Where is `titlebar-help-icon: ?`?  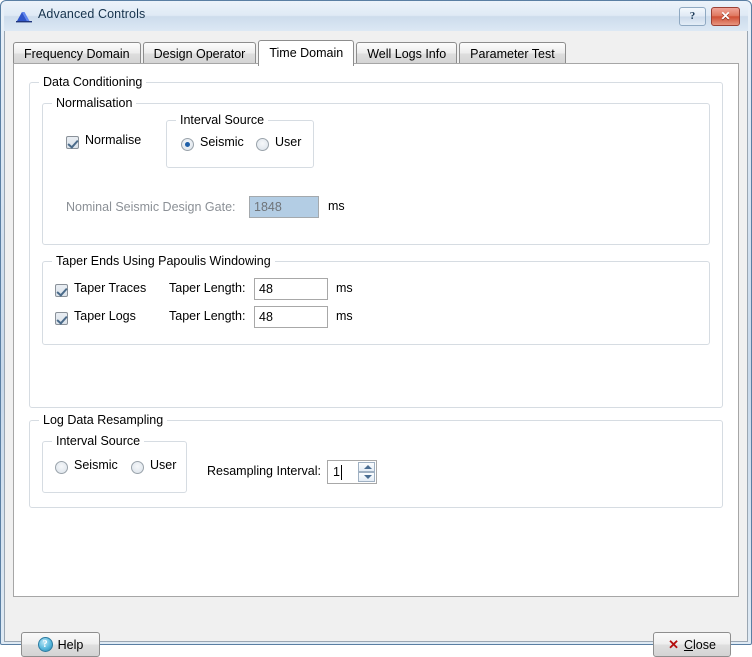
titlebar-help-icon: ? is located at coordinates (692, 16).